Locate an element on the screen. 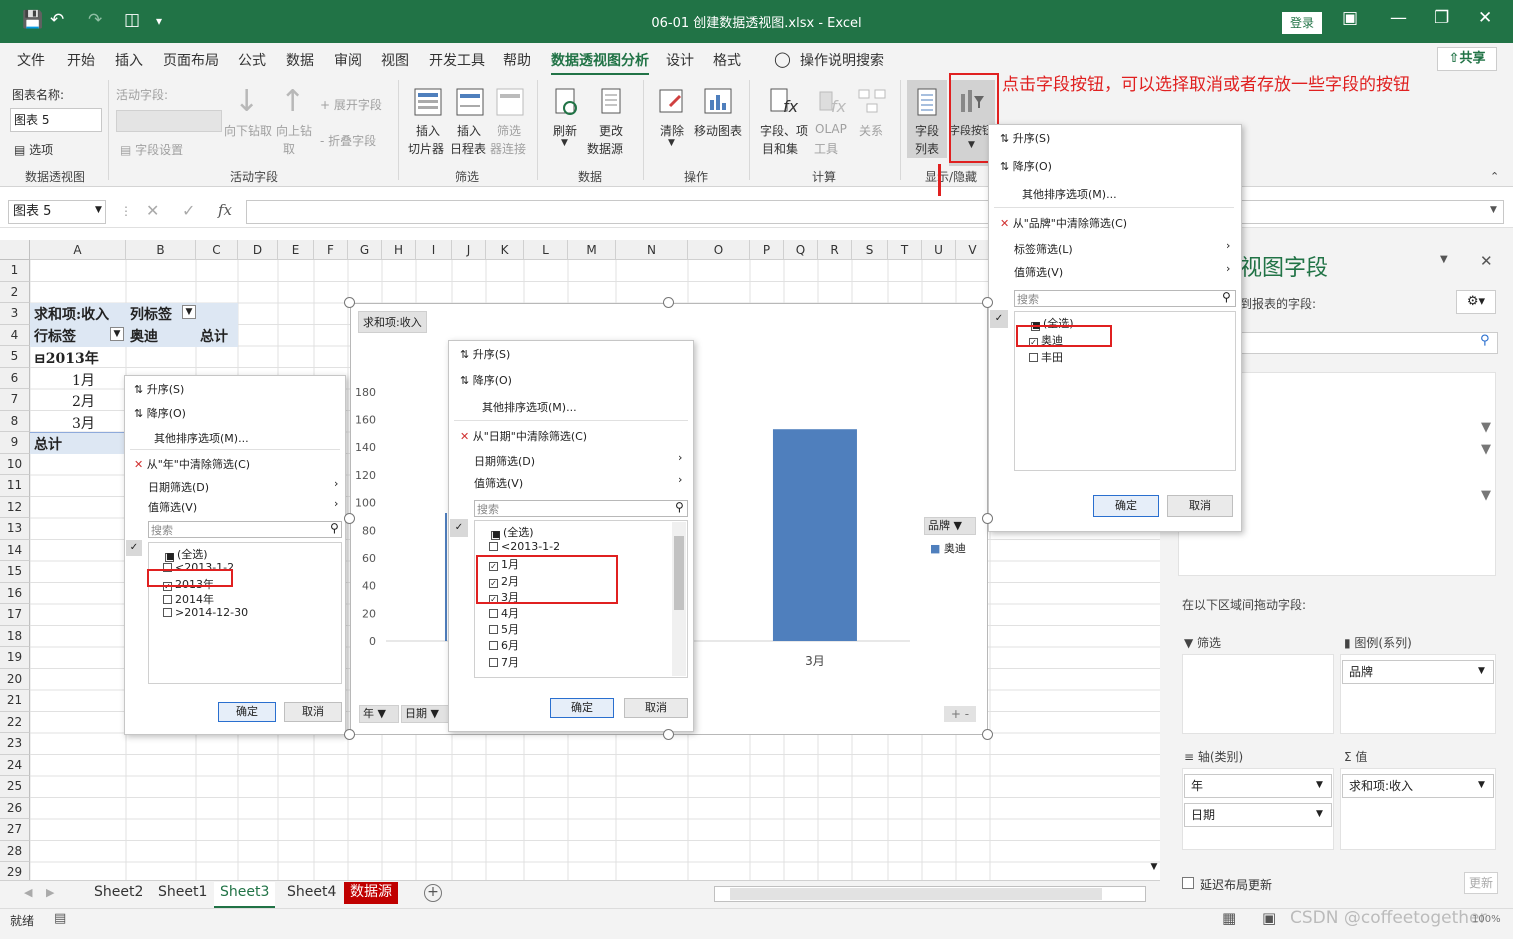 The width and height of the screenshot is (1513, 939). filter-list-item: 5月 is located at coordinates (504, 629).